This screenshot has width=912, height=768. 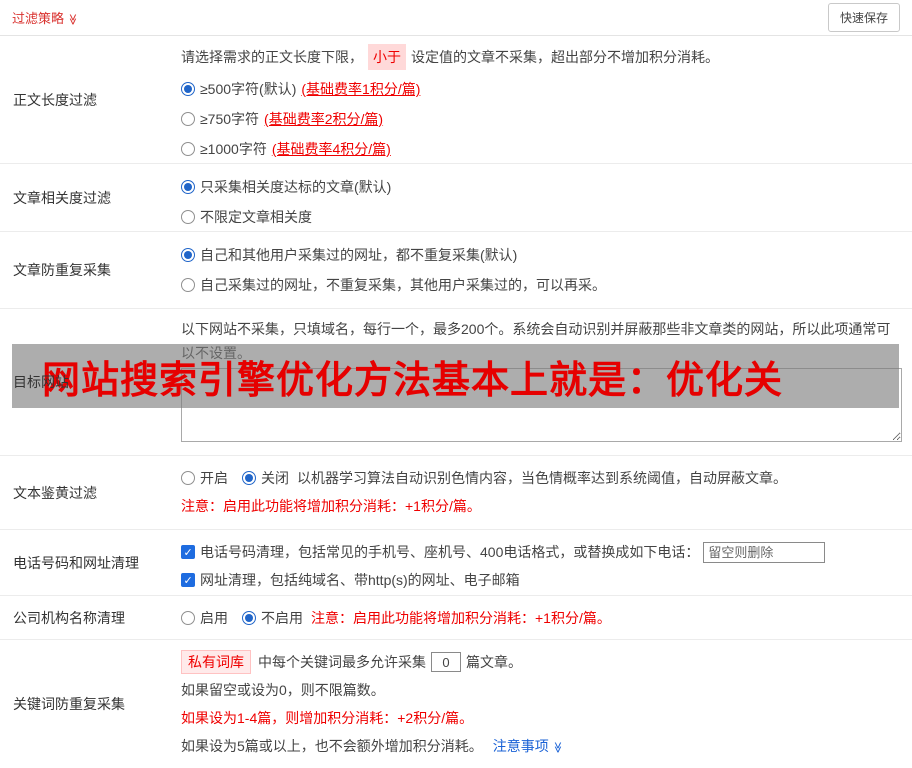 What do you see at coordinates (38, 18) in the screenshot?
I see `page-title-text: 过滤策略` at bounding box center [38, 18].